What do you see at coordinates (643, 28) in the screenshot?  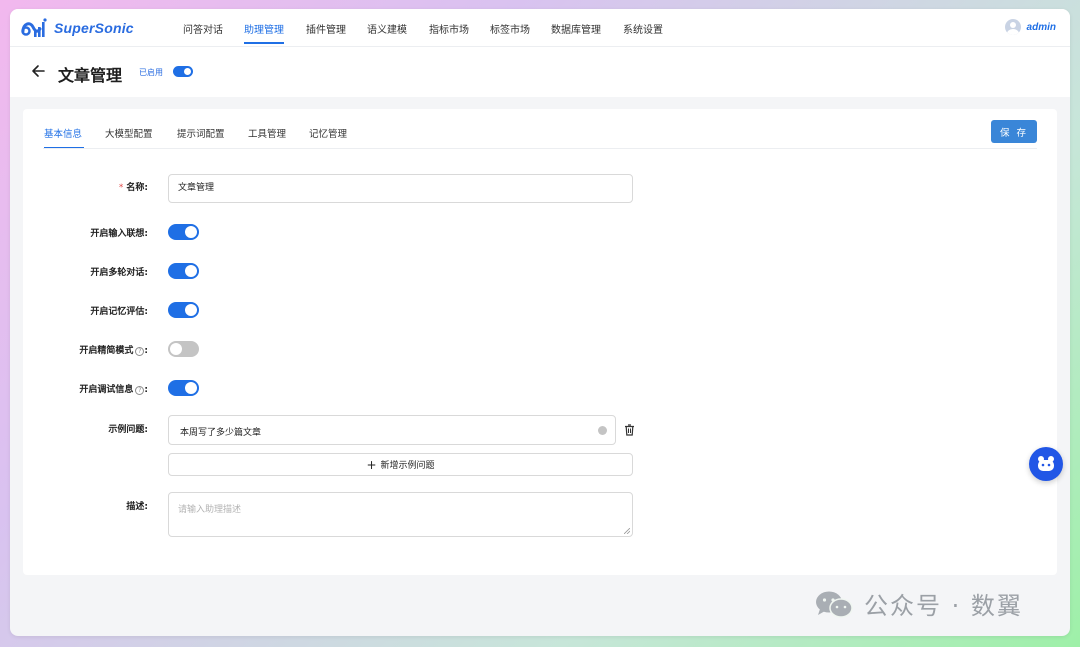 I see `nav-item-settings: 系统设置` at bounding box center [643, 28].